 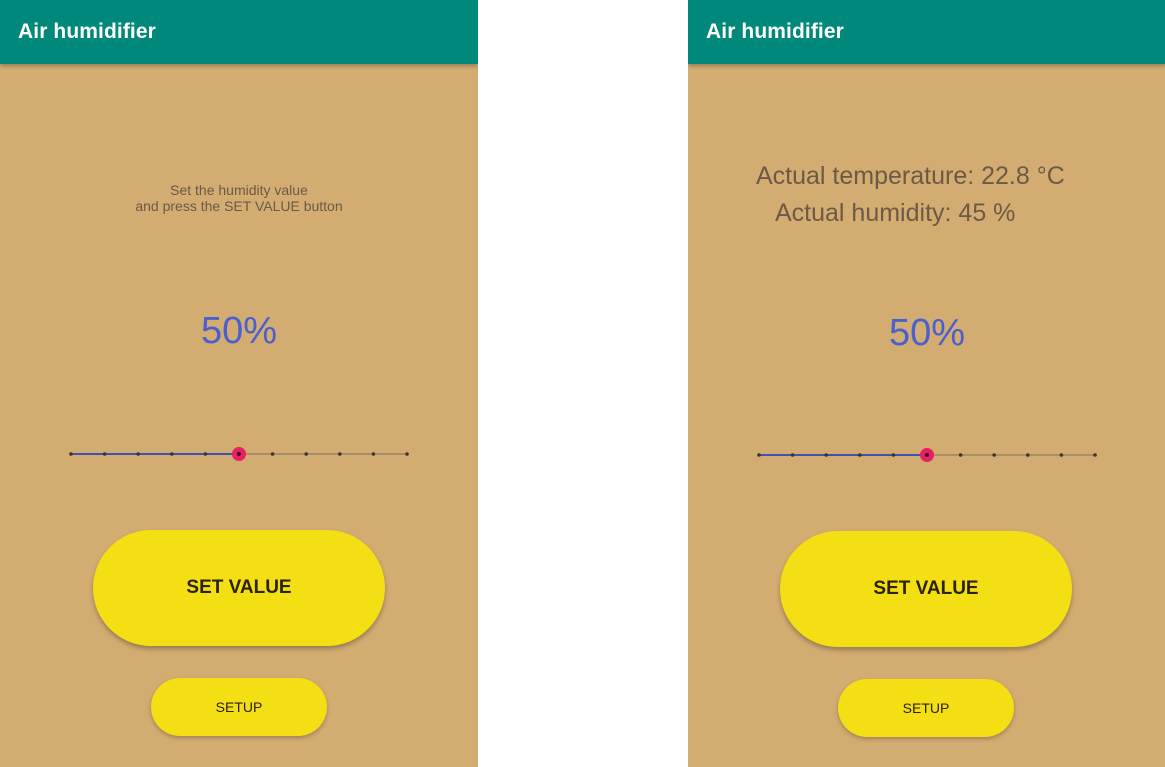 What do you see at coordinates (895, 213) in the screenshot?
I see `actual-humidity: Actual humidity: 45 %` at bounding box center [895, 213].